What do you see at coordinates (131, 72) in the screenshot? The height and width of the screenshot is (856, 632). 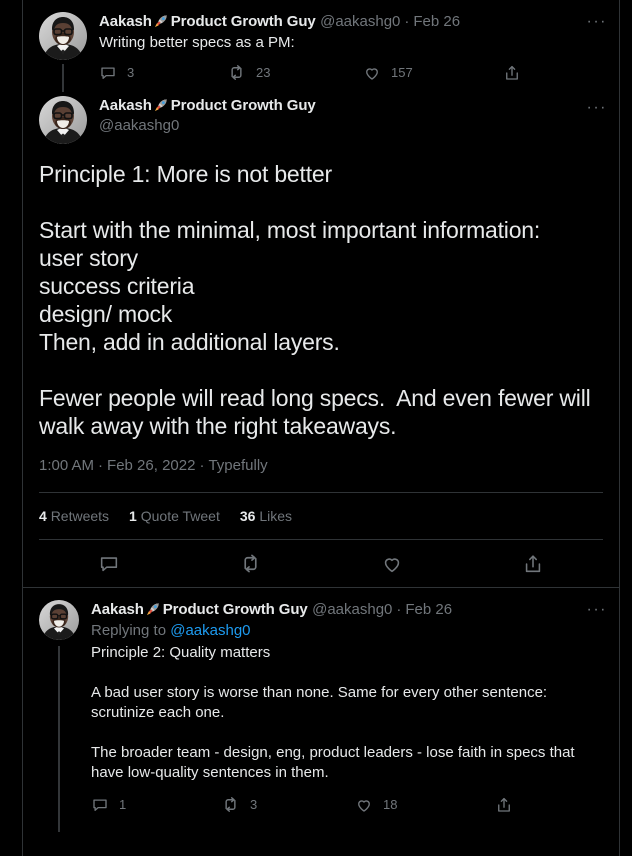 I see `reply-count: 3` at bounding box center [131, 72].